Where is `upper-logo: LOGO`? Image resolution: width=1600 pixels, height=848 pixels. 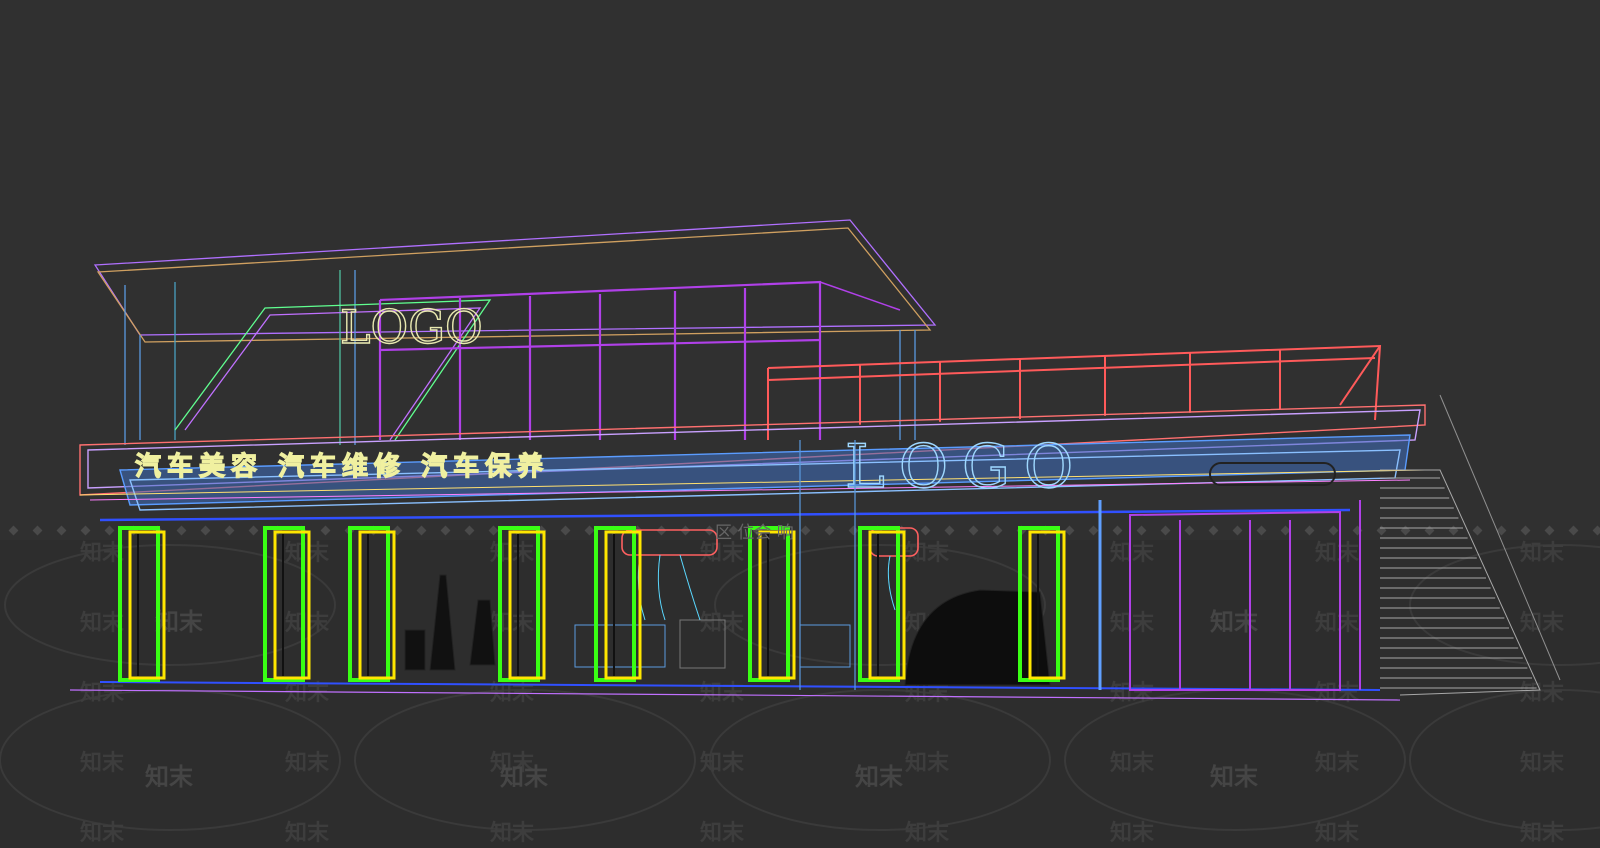 upper-logo: LOGO is located at coordinates (411, 327).